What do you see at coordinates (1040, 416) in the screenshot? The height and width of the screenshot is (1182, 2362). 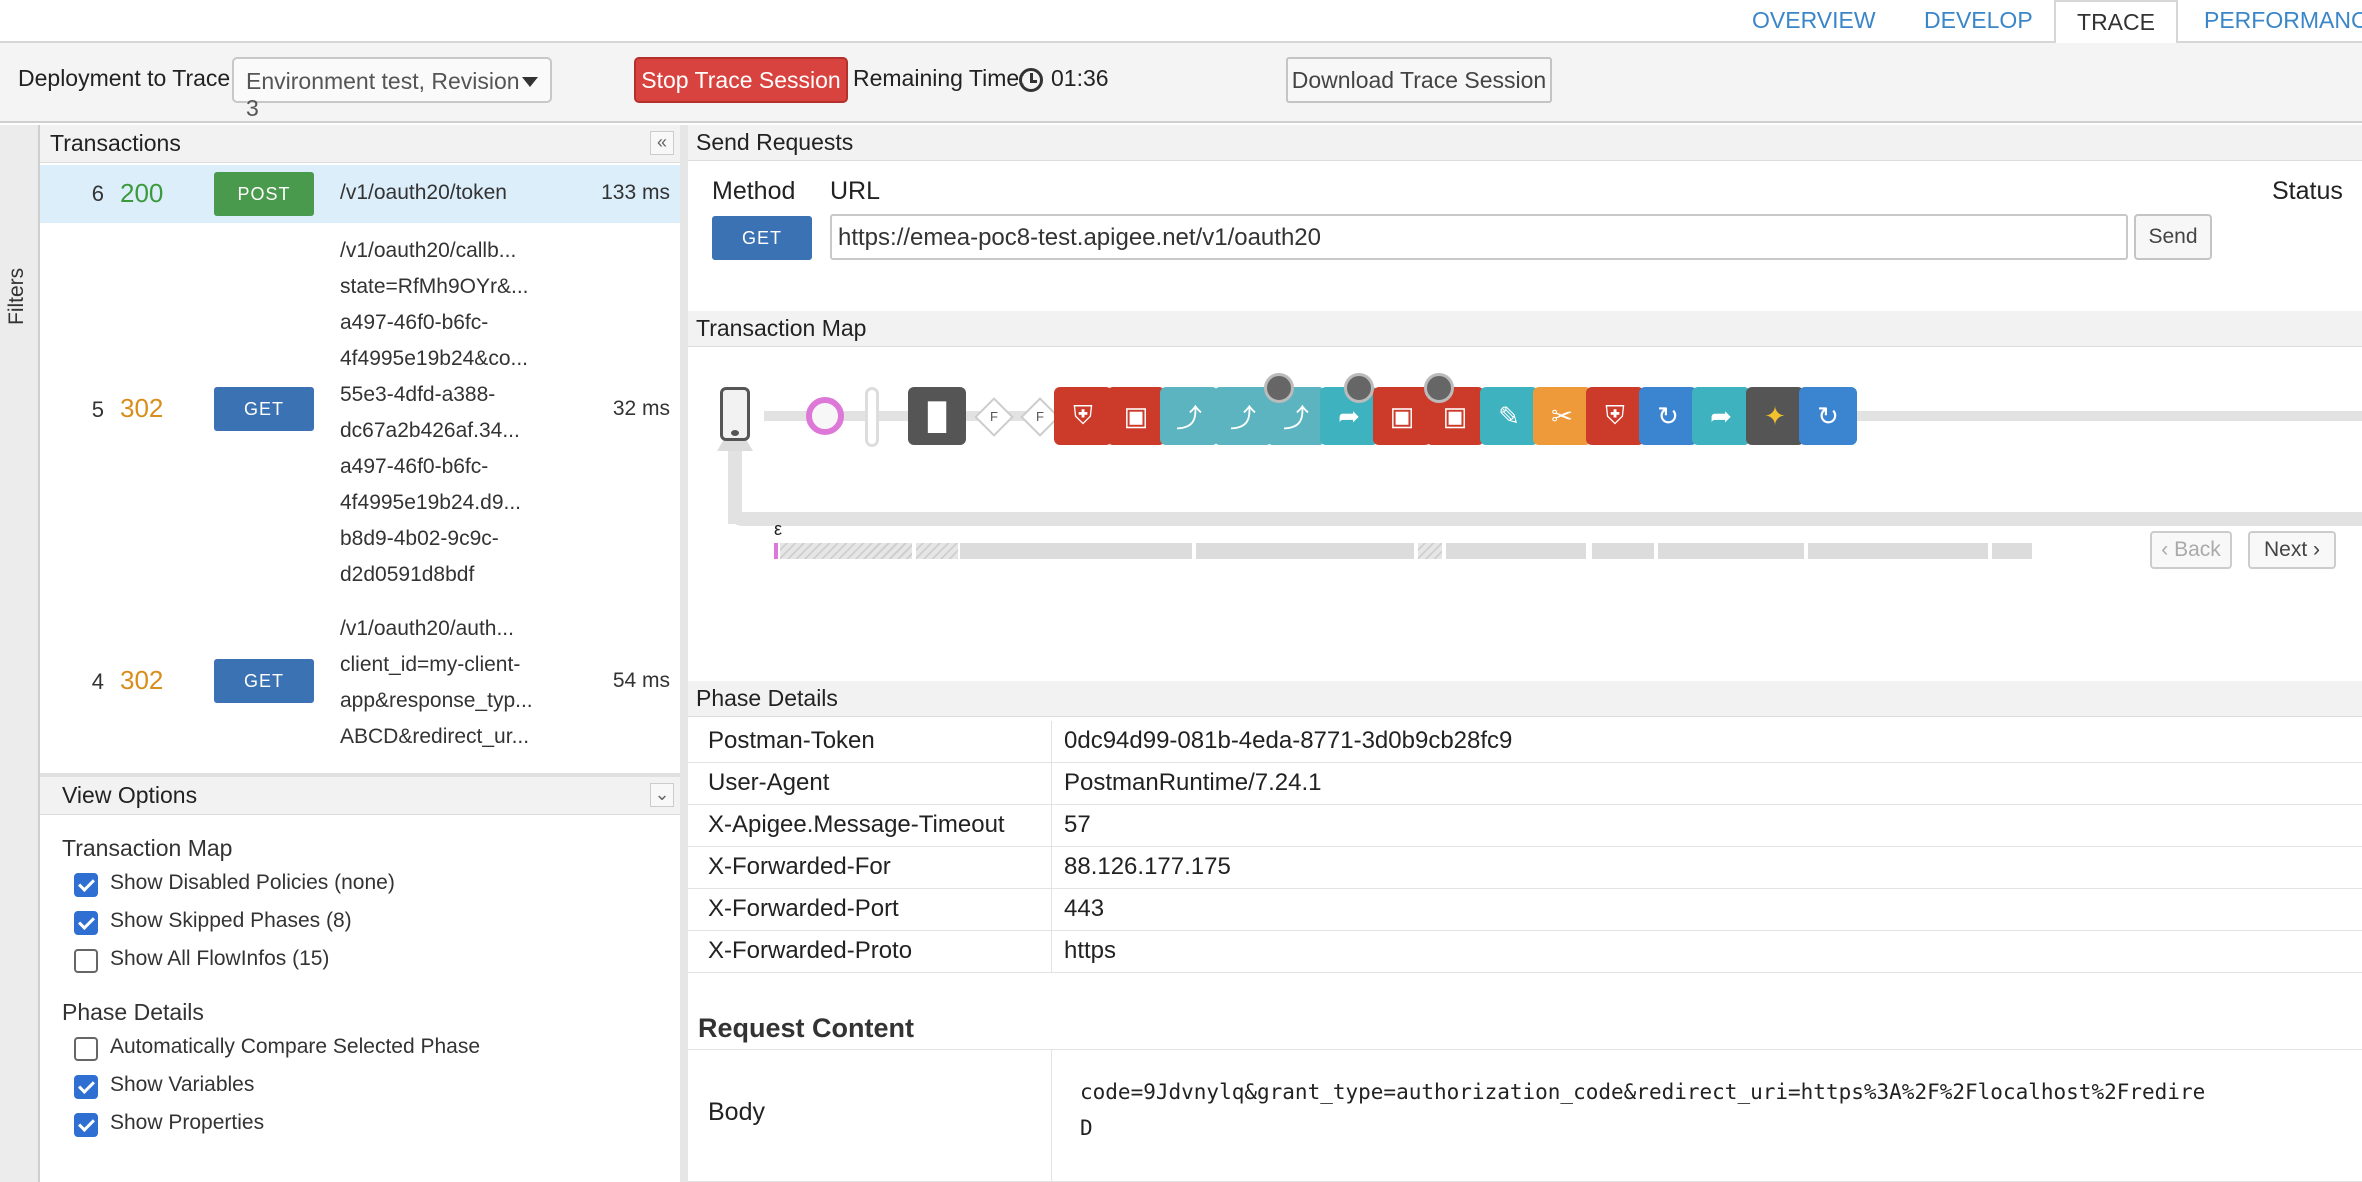 I see `flowinfo-letter: F` at bounding box center [1040, 416].